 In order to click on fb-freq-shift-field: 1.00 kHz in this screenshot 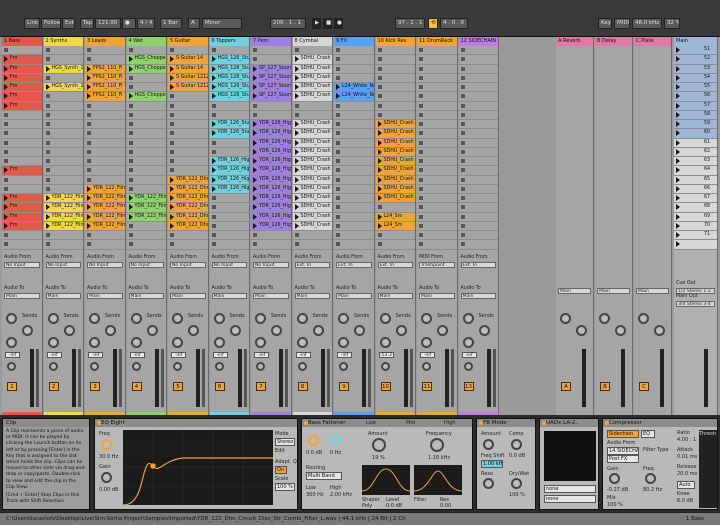, I will do `click(492, 464)`.